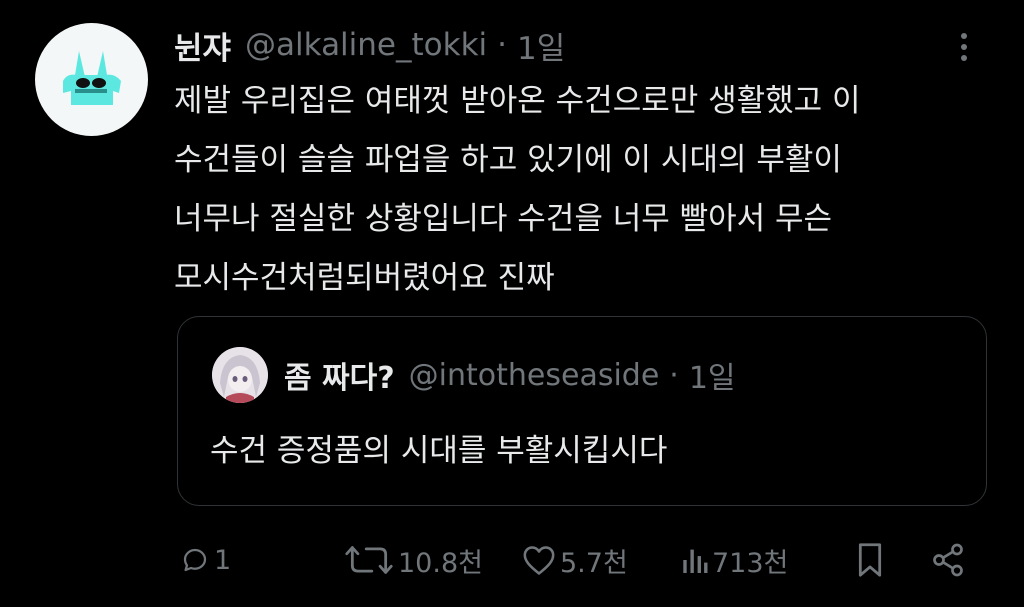 The height and width of the screenshot is (607, 1024). I want to click on share-button, so click(948, 560).